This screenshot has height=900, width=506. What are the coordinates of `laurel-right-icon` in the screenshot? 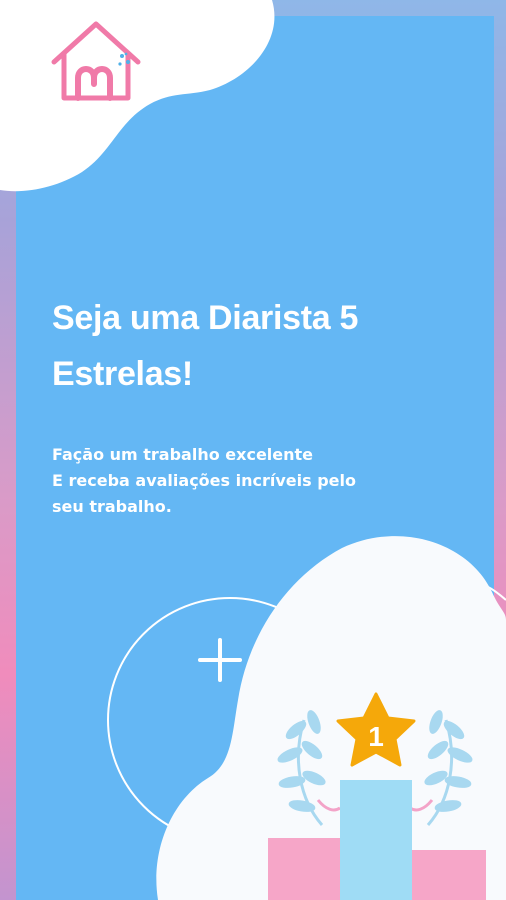 It's located at (448, 768).